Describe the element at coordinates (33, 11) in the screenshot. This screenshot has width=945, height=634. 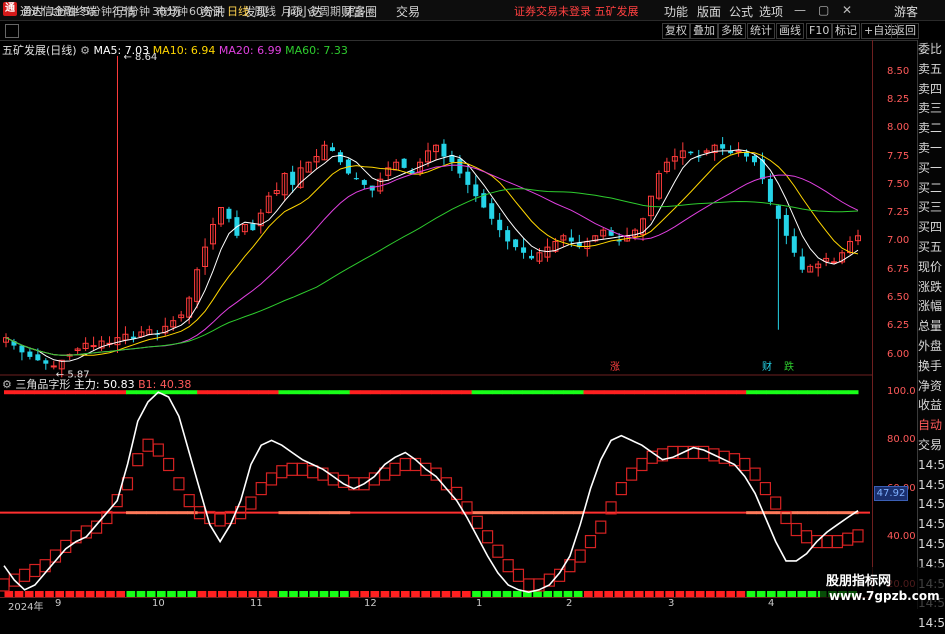
I see `tab-intraday: 分时` at that location.